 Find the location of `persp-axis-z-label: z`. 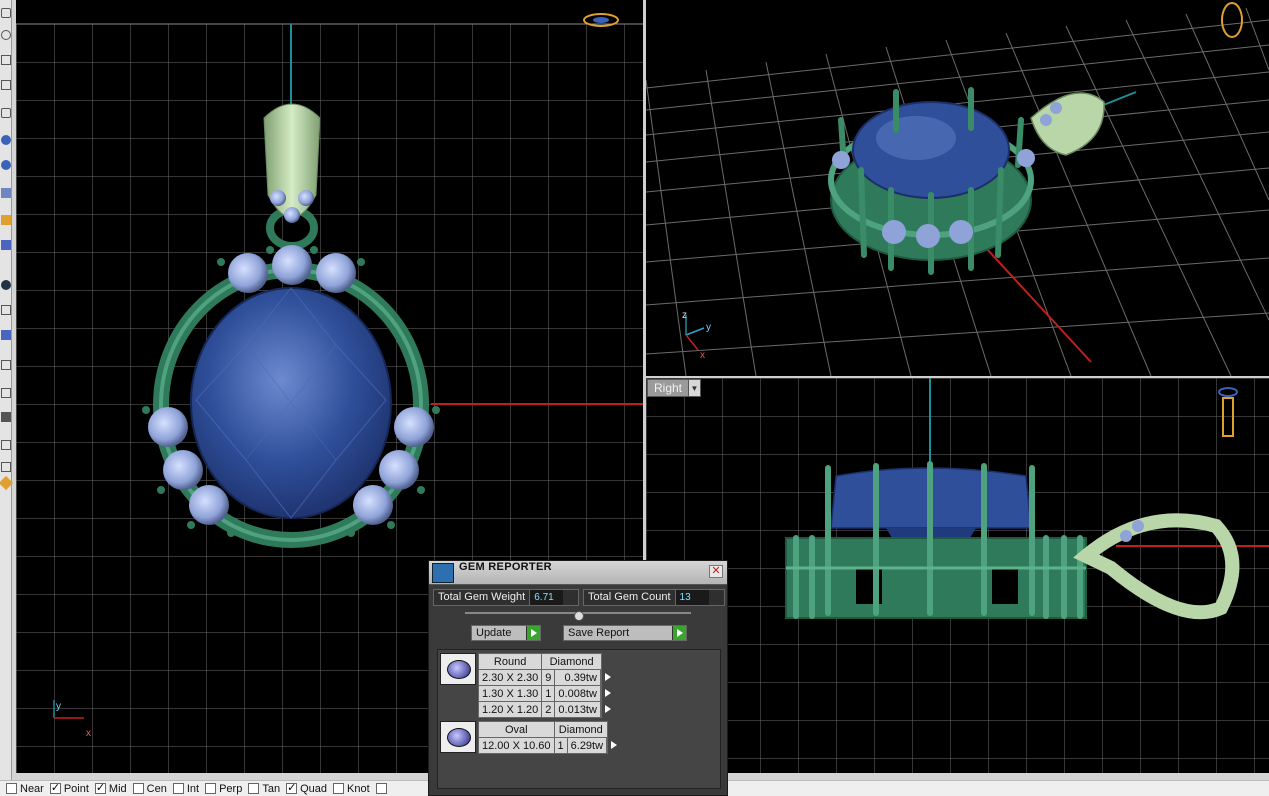

persp-axis-z-label: z is located at coordinates (684, 315).